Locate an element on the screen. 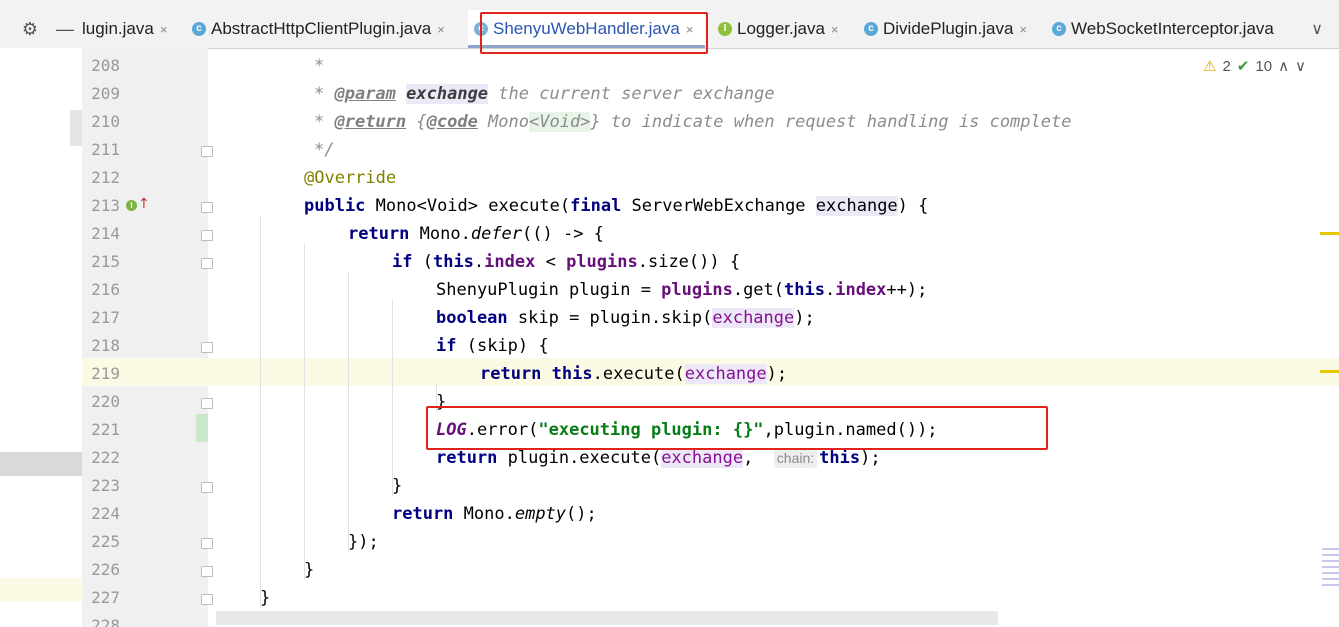 This screenshot has height=627, width=1339. line-number: 208 is located at coordinates (105, 65).